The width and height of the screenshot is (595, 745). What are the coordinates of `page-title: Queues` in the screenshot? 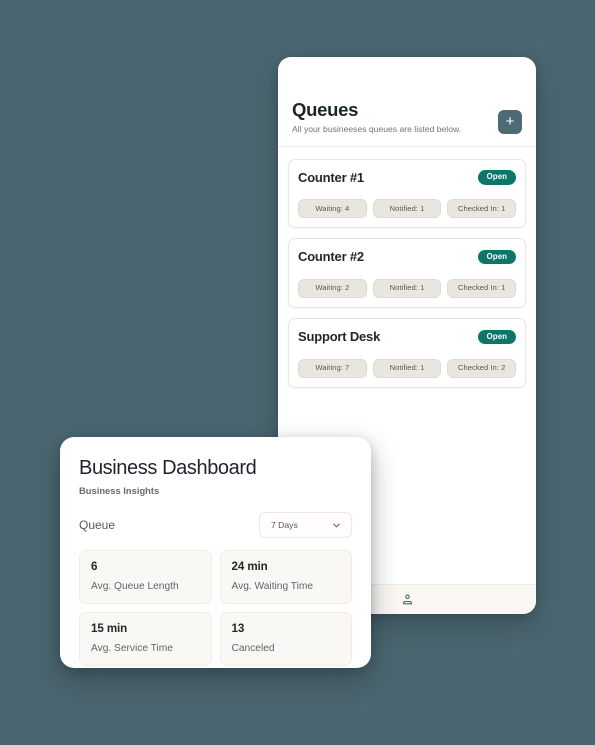 It's located at (325, 109).